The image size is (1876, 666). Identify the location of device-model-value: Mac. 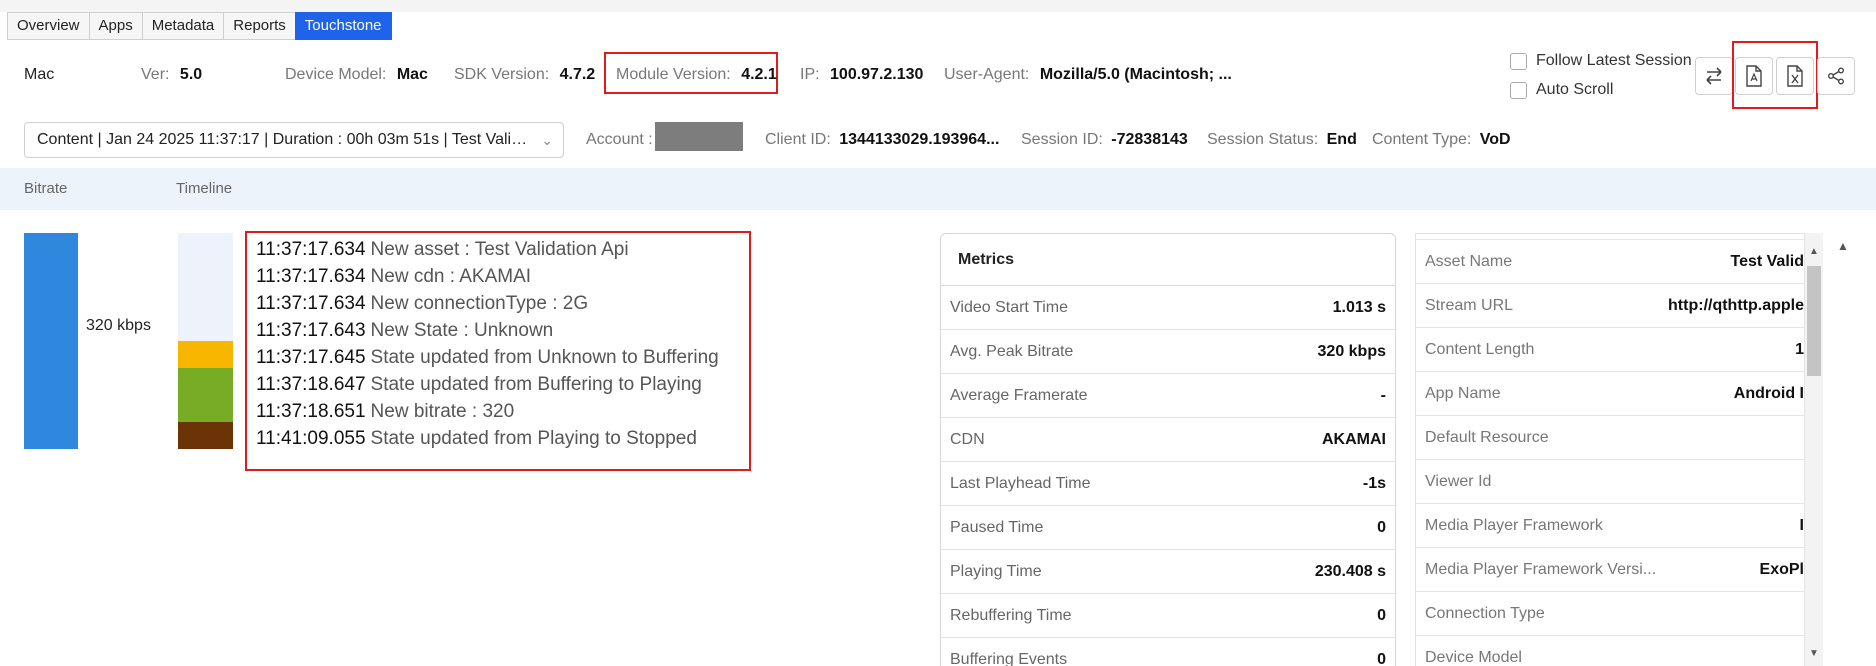
(412, 74).